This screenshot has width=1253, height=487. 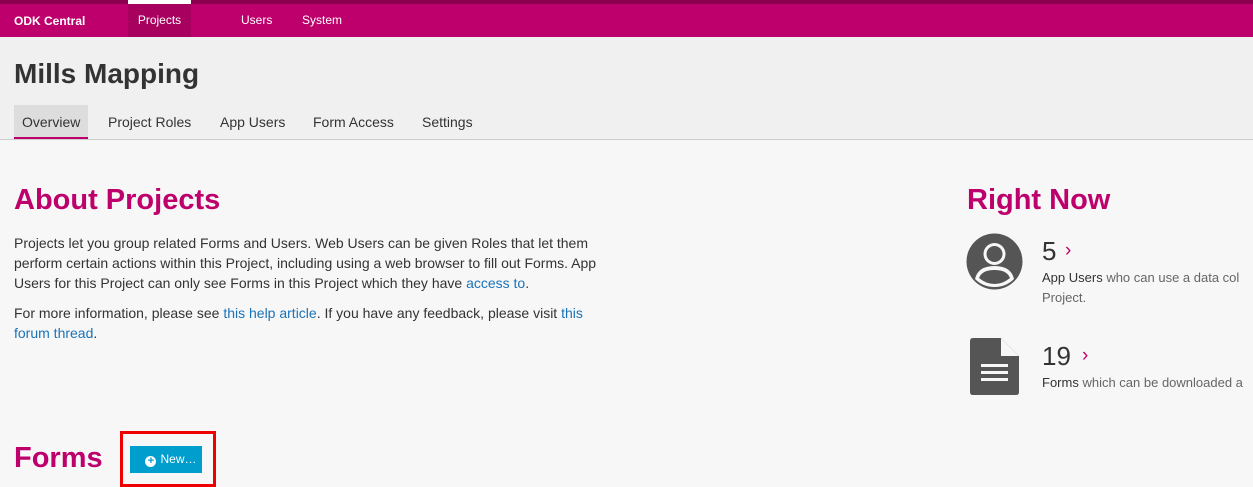 What do you see at coordinates (269, 313) in the screenshot?
I see `help-article-link: this help article` at bounding box center [269, 313].